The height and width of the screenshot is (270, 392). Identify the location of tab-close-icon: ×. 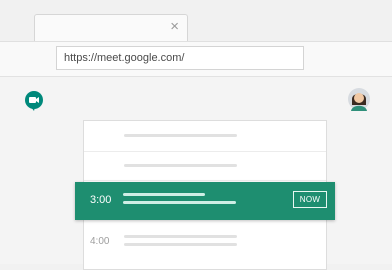
(174, 27).